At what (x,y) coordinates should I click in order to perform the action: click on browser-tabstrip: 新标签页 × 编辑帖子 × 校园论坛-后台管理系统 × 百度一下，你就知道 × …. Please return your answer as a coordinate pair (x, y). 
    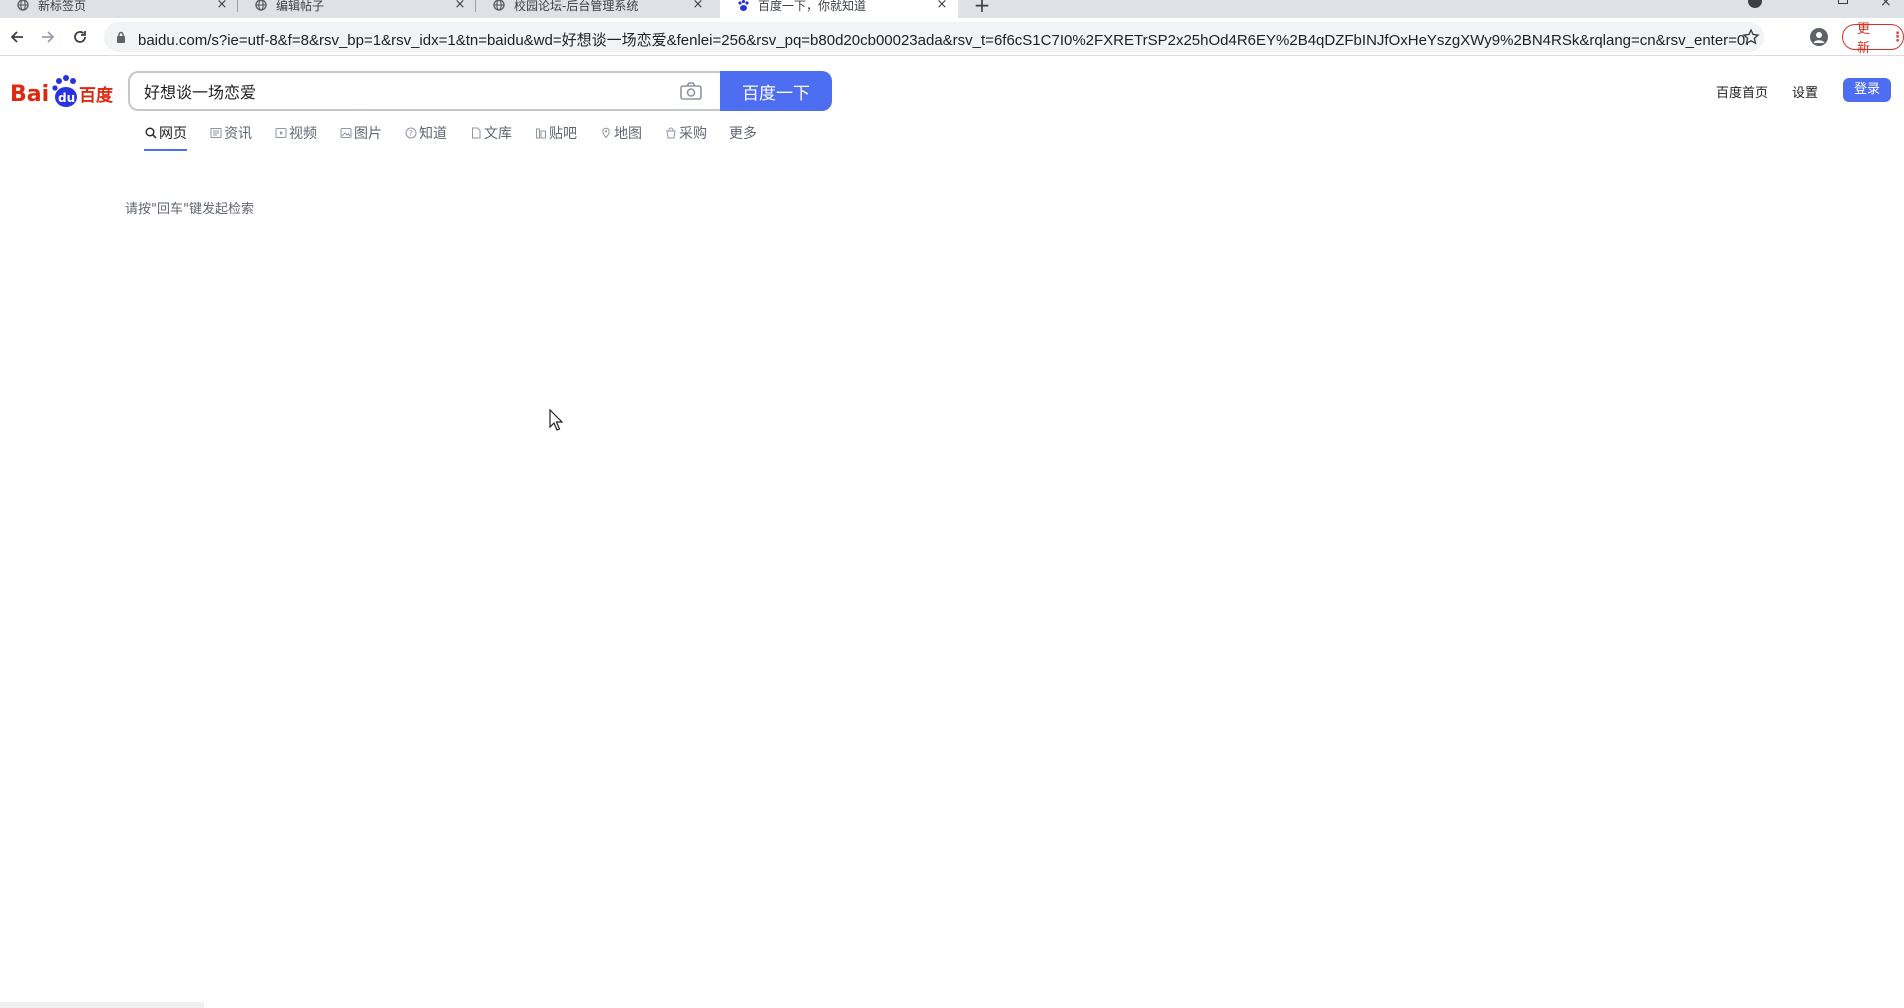
    Looking at the image, I should click on (952, 9).